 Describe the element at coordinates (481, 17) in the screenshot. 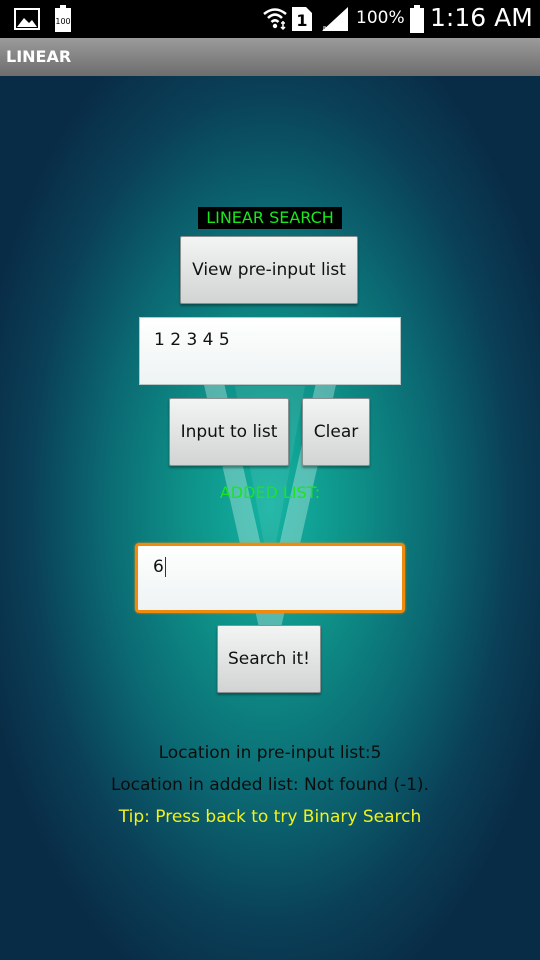

I see `clock: 1:16 AM` at that location.